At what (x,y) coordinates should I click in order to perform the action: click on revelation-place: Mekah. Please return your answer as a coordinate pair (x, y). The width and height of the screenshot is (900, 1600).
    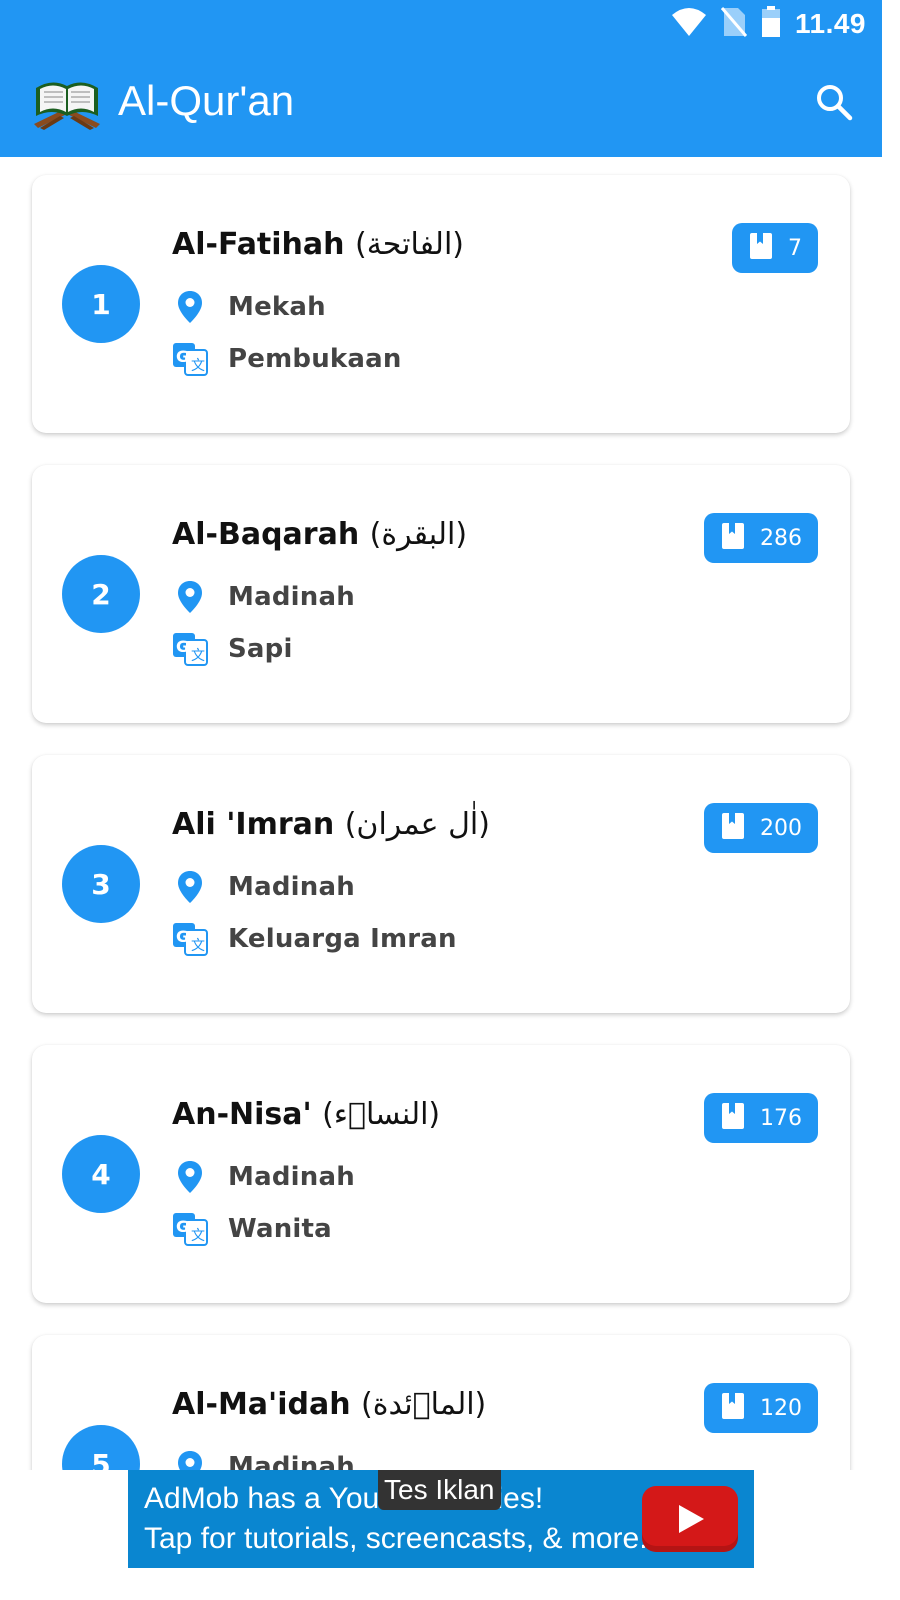
    Looking at the image, I should click on (249, 307).